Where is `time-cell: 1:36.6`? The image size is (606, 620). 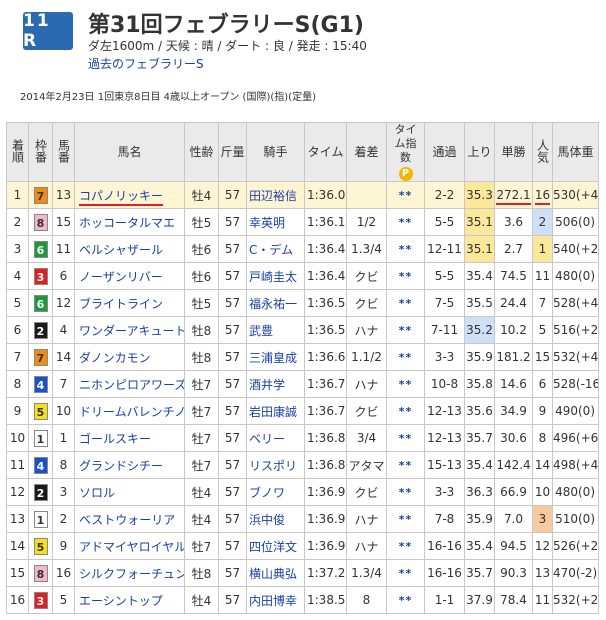
time-cell: 1:36.6 is located at coordinates (325, 357).